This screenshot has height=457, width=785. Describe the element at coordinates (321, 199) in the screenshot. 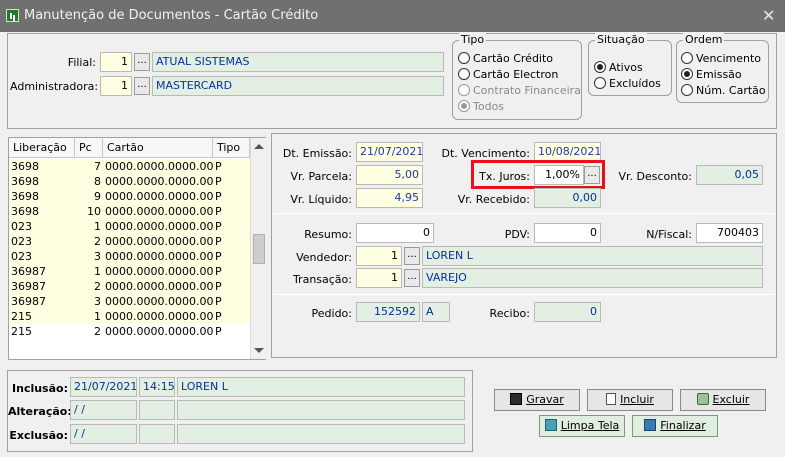

I see `vr-liquido-label: Vr. Líquido:` at that location.